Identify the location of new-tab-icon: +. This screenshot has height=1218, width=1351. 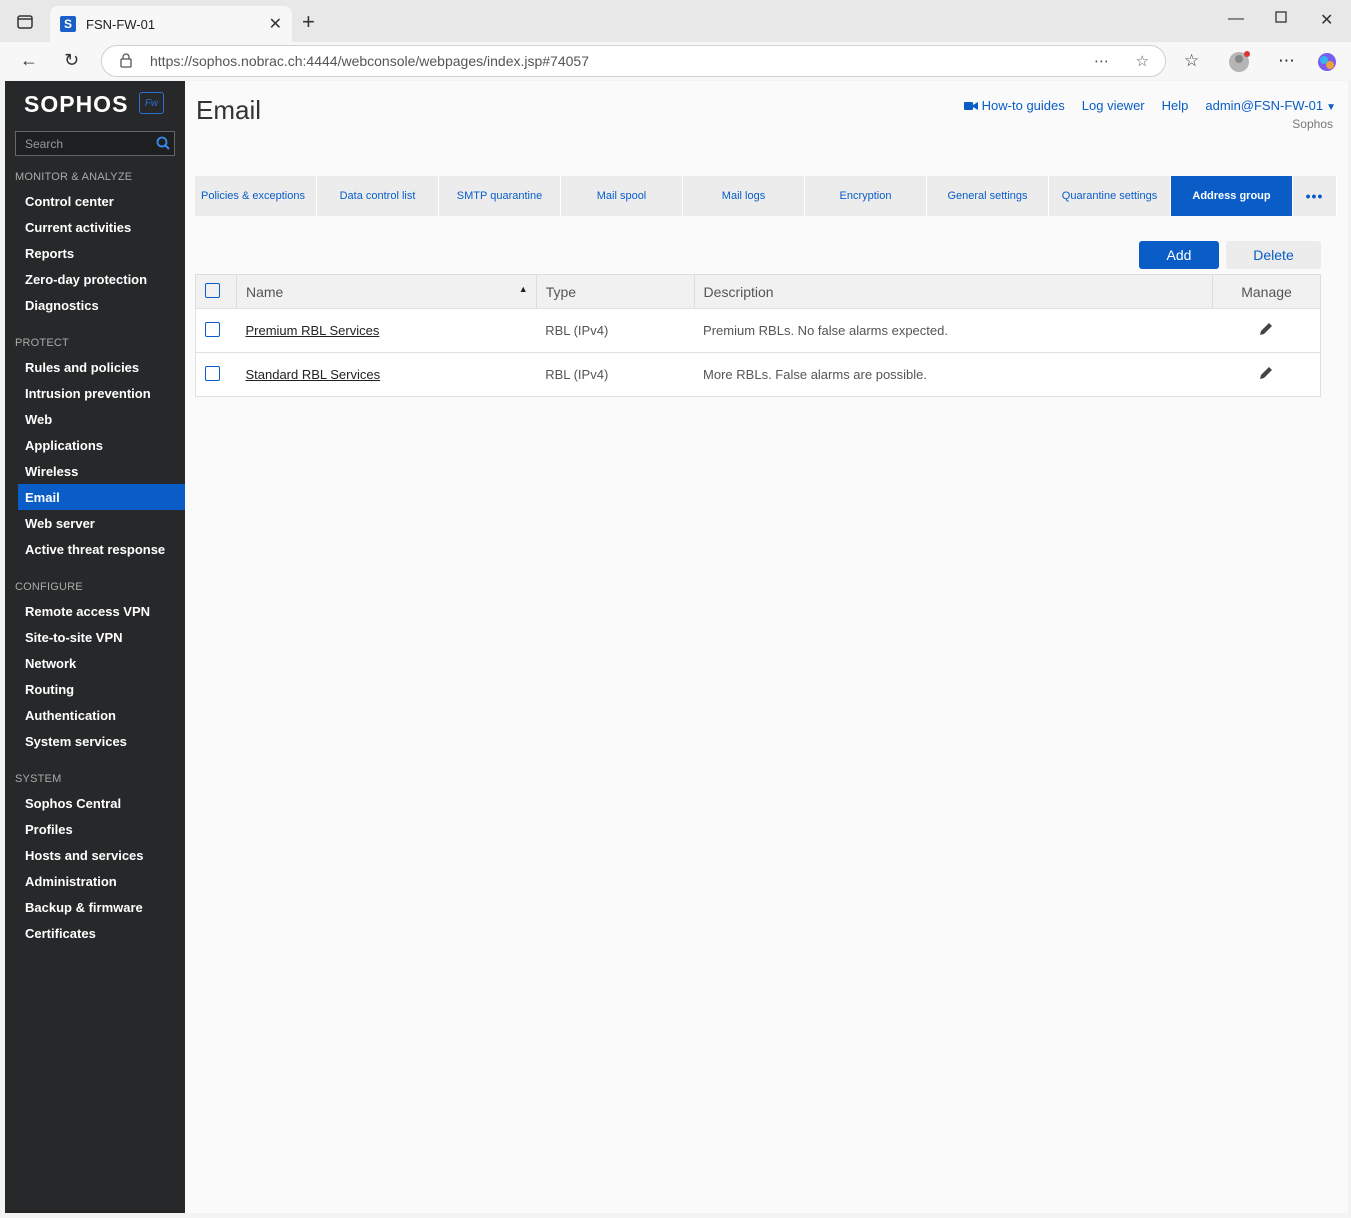
(308, 22).